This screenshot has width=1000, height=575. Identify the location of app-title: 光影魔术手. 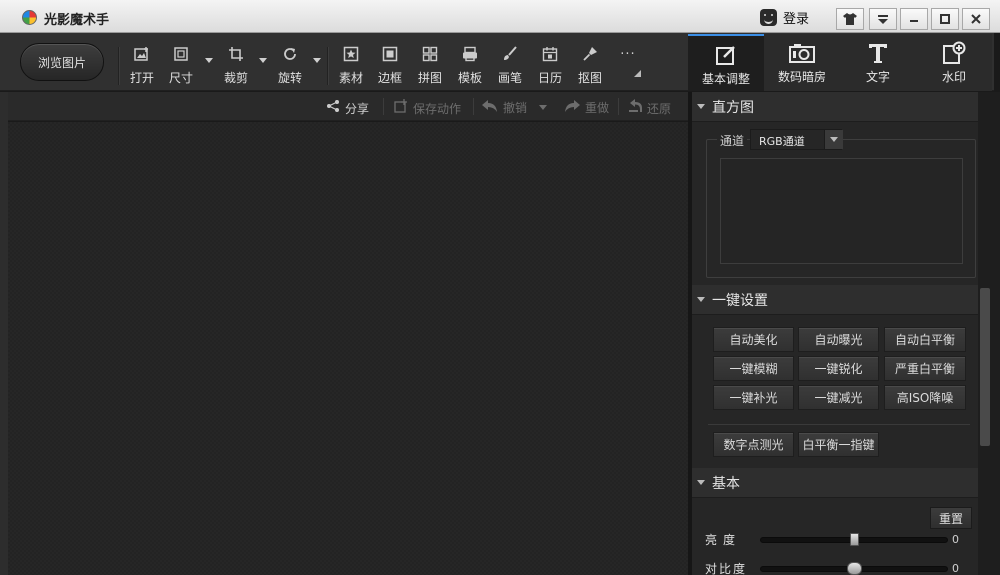
(77, 20).